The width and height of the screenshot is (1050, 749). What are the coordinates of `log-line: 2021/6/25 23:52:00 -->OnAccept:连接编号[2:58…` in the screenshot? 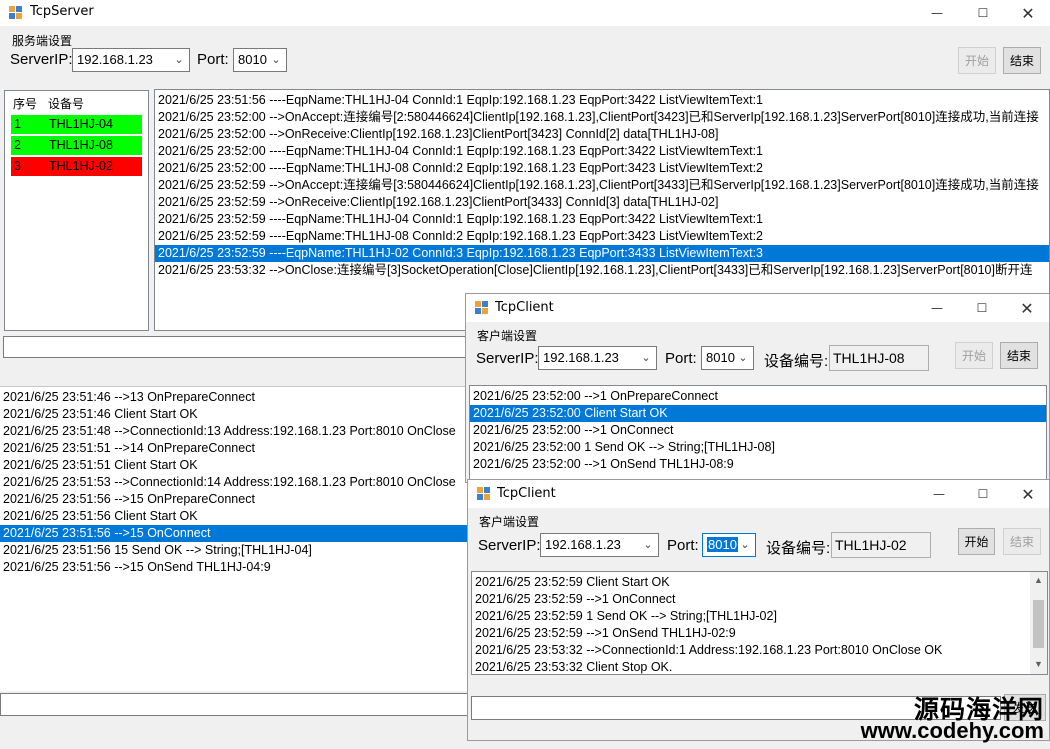 It's located at (602, 117).